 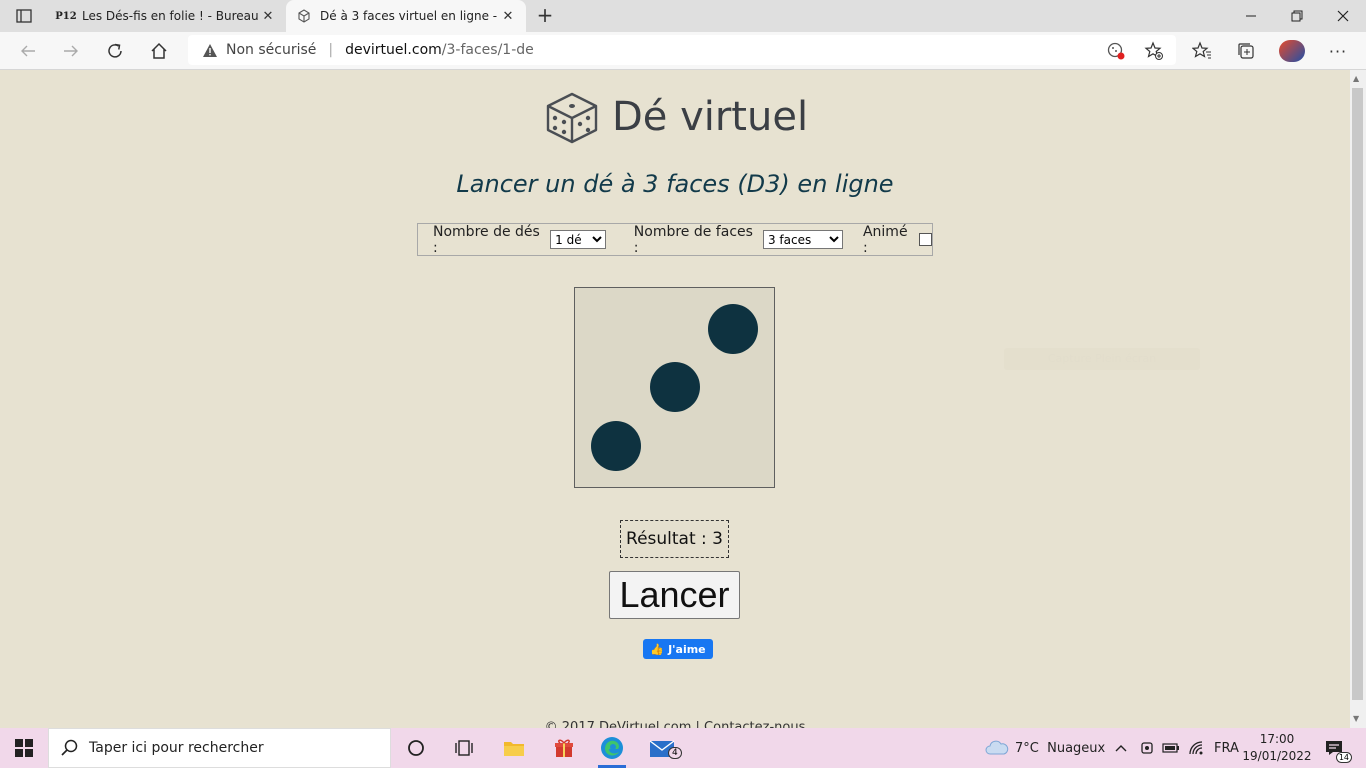 I want to click on edge-icon, so click(x=612, y=748).